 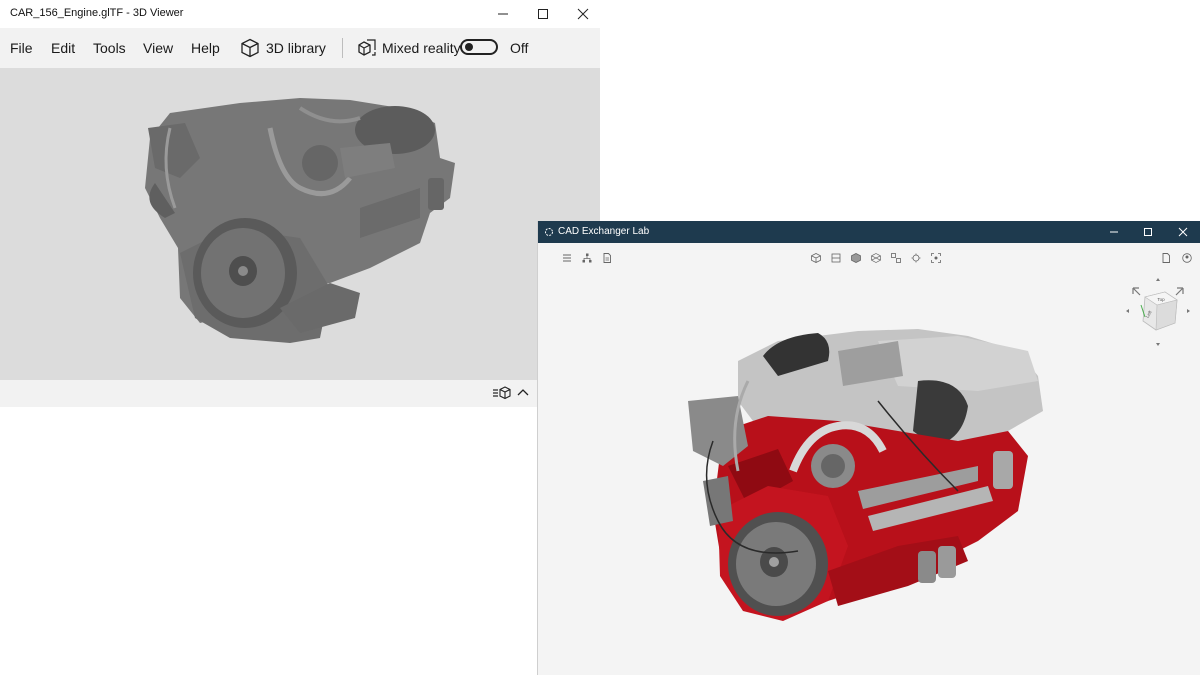 I want to click on measure-icon, so click(x=916, y=258).